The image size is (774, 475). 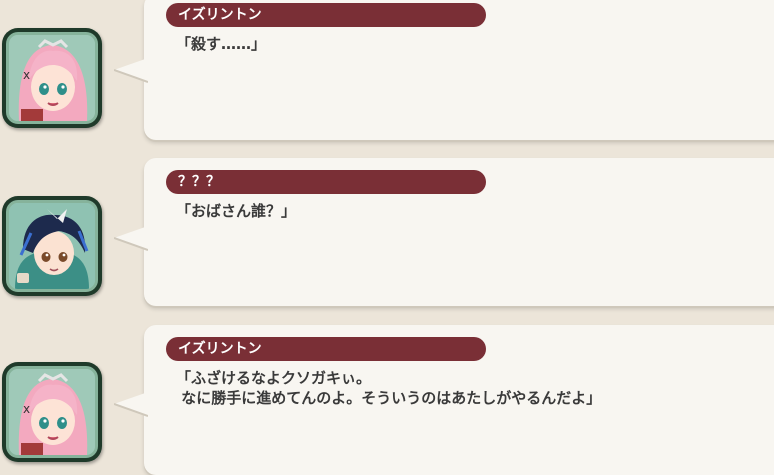 I want to click on speaker-name: ？？？, so click(x=199, y=182).